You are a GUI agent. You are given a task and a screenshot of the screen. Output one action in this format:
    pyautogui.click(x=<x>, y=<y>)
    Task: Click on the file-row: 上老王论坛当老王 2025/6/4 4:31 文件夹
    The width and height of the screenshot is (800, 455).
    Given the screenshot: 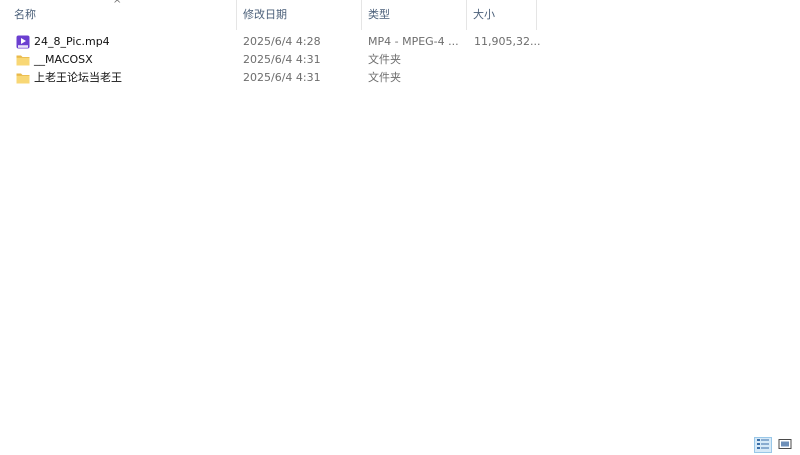 What is the action you would take?
    pyautogui.click(x=272, y=78)
    